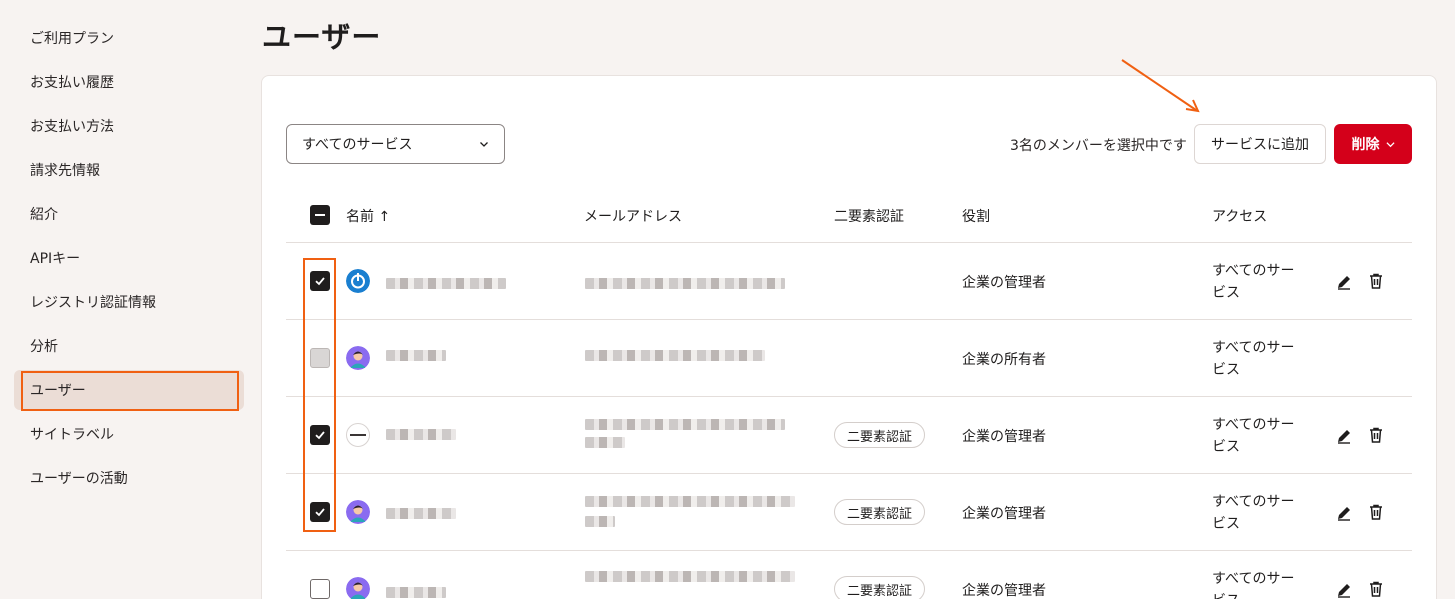 This screenshot has height=599, width=1455. I want to click on sidebar-item-payment-history: お支払い履歴, so click(129, 82).